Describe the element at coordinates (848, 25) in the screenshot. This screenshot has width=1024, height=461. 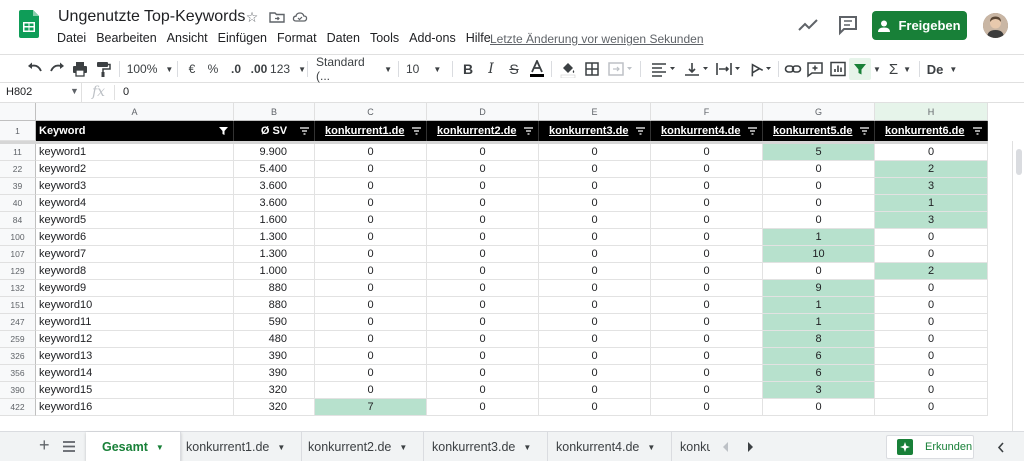
I see `comment-icon` at that location.